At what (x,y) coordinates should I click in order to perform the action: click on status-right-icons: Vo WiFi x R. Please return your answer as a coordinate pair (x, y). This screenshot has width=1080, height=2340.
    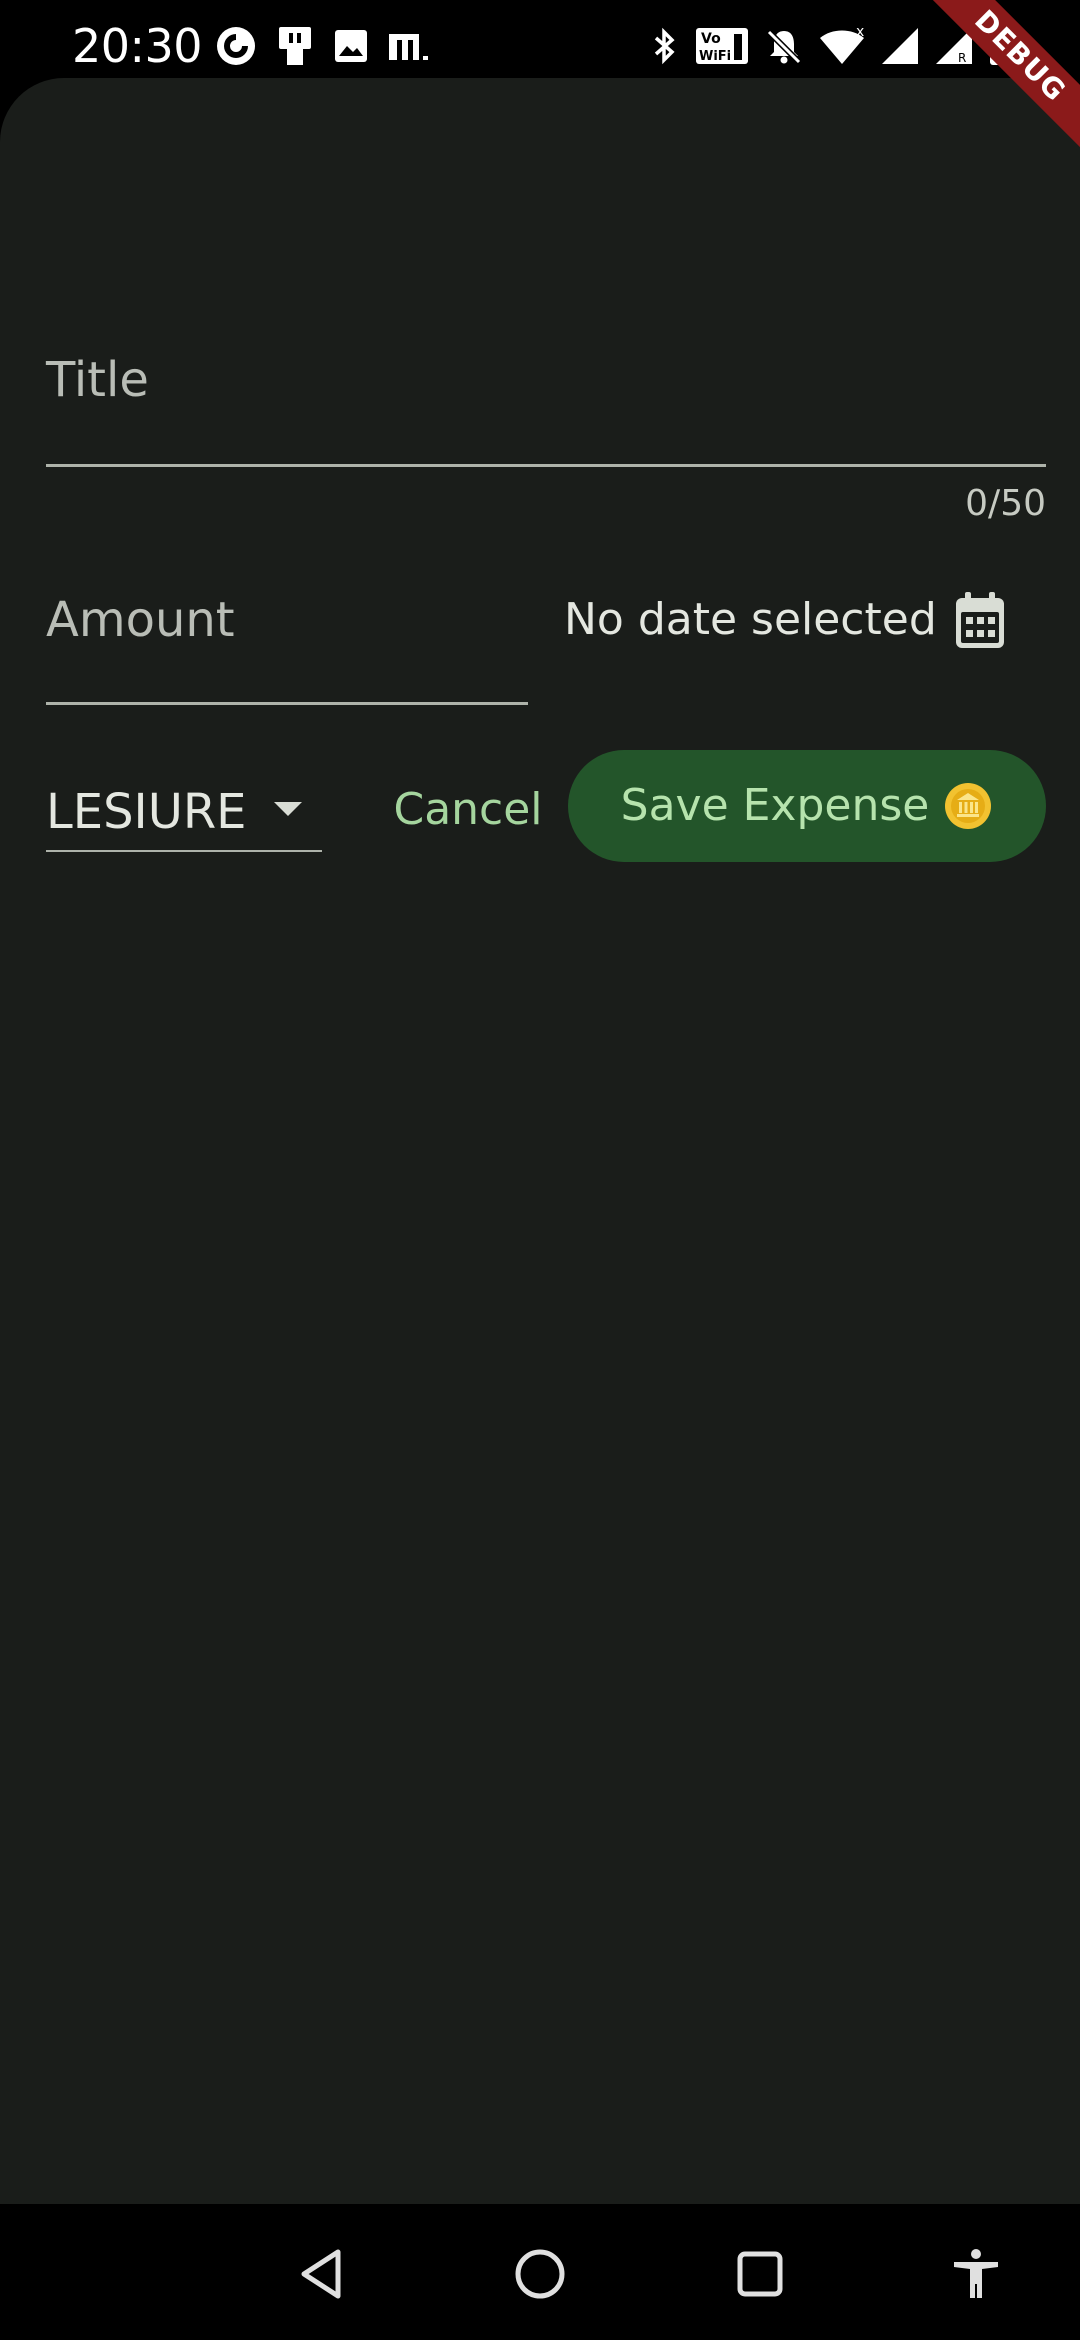
    Looking at the image, I should click on (832, 46).